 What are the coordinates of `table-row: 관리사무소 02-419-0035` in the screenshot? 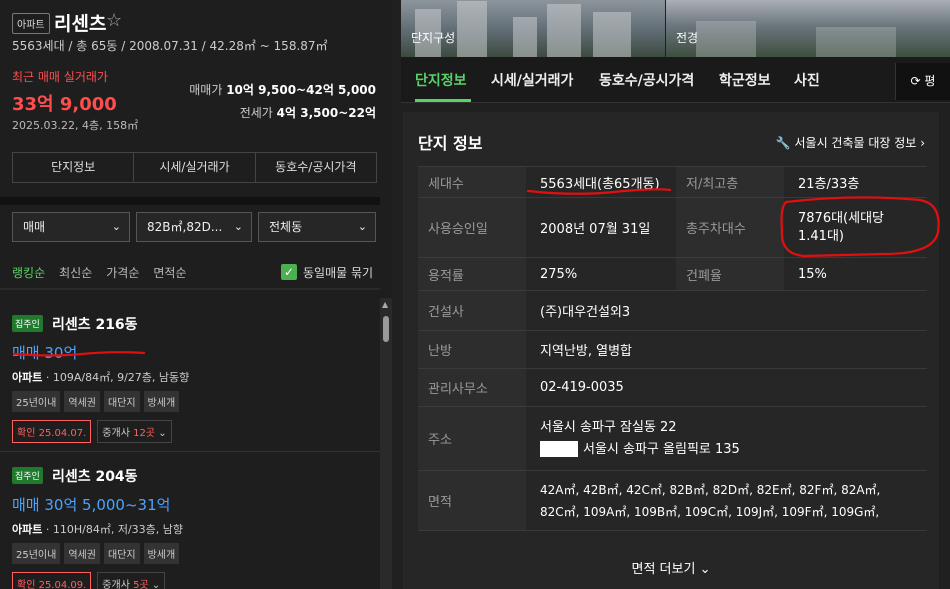 It's located at (672, 387).